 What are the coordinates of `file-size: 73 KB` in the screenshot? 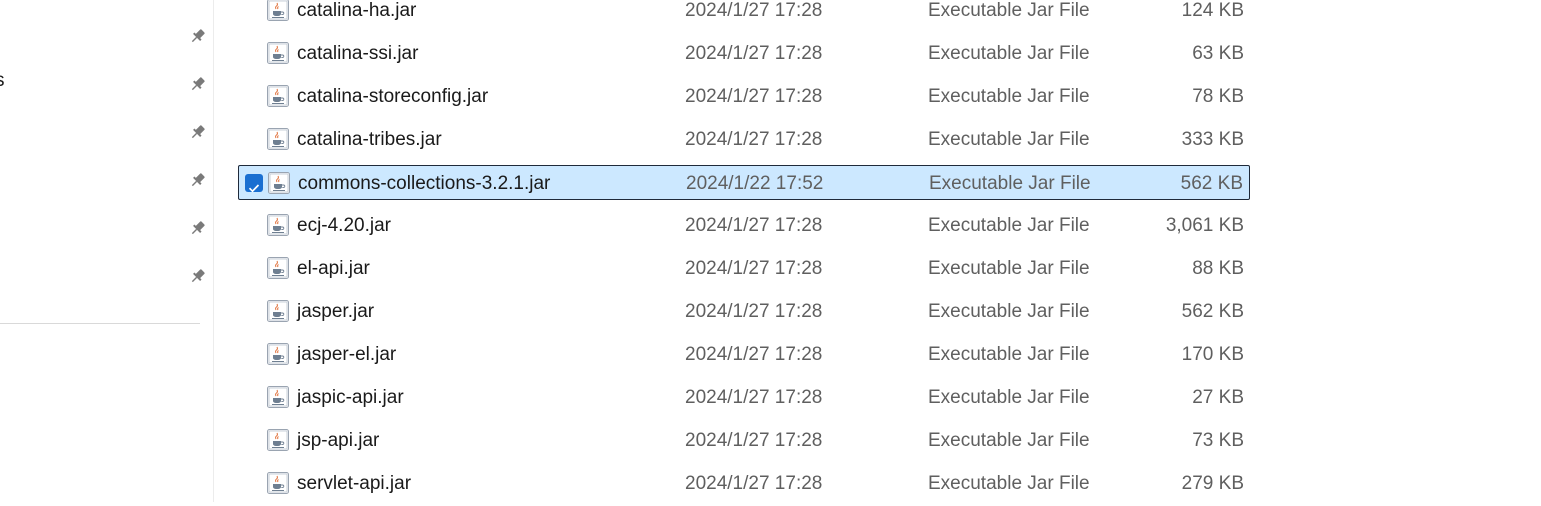 It's located at (1218, 440).